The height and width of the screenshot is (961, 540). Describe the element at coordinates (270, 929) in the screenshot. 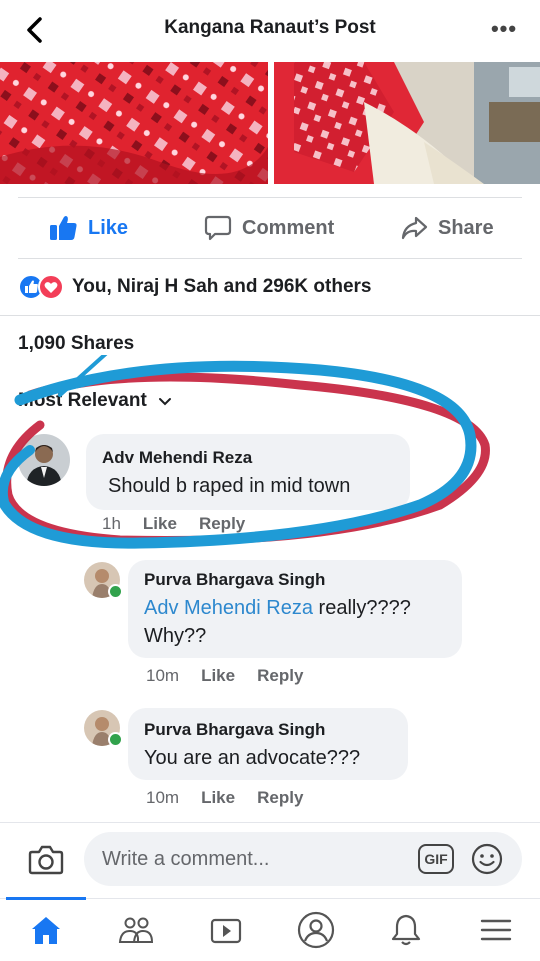

I see `bottom-navigation` at that location.